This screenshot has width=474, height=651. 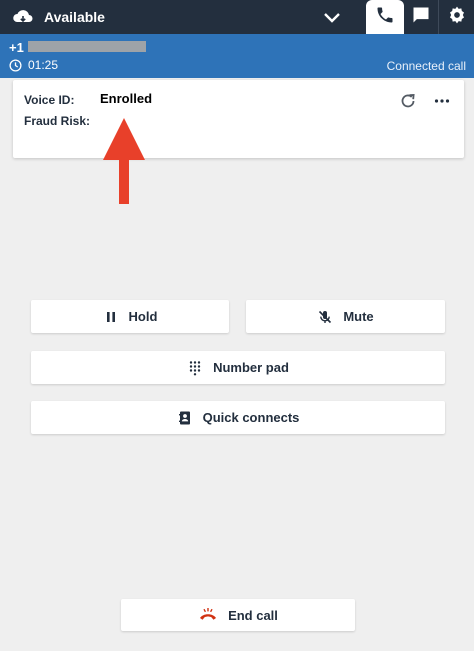 I want to click on tab-phone, so click(x=385, y=17).